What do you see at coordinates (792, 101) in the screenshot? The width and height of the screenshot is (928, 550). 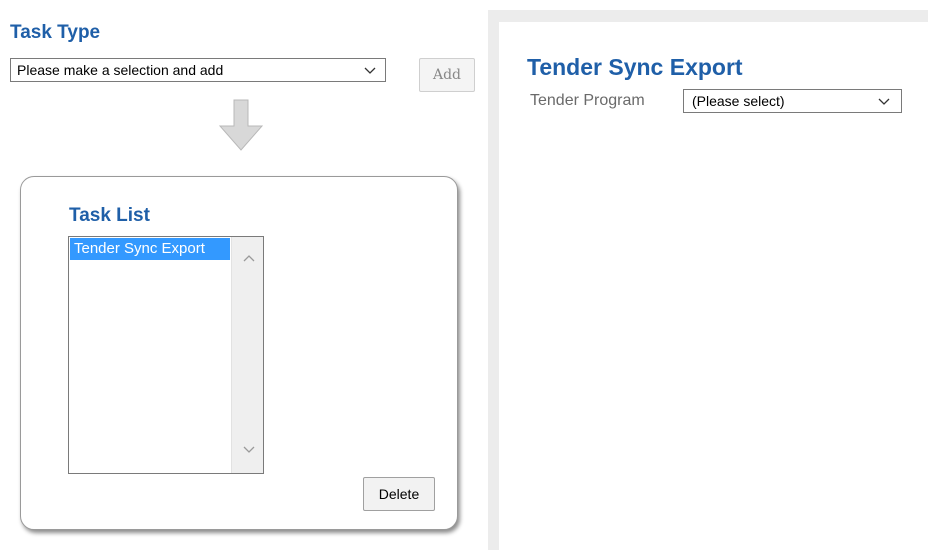 I see `tender-program-select: (Please select)` at bounding box center [792, 101].